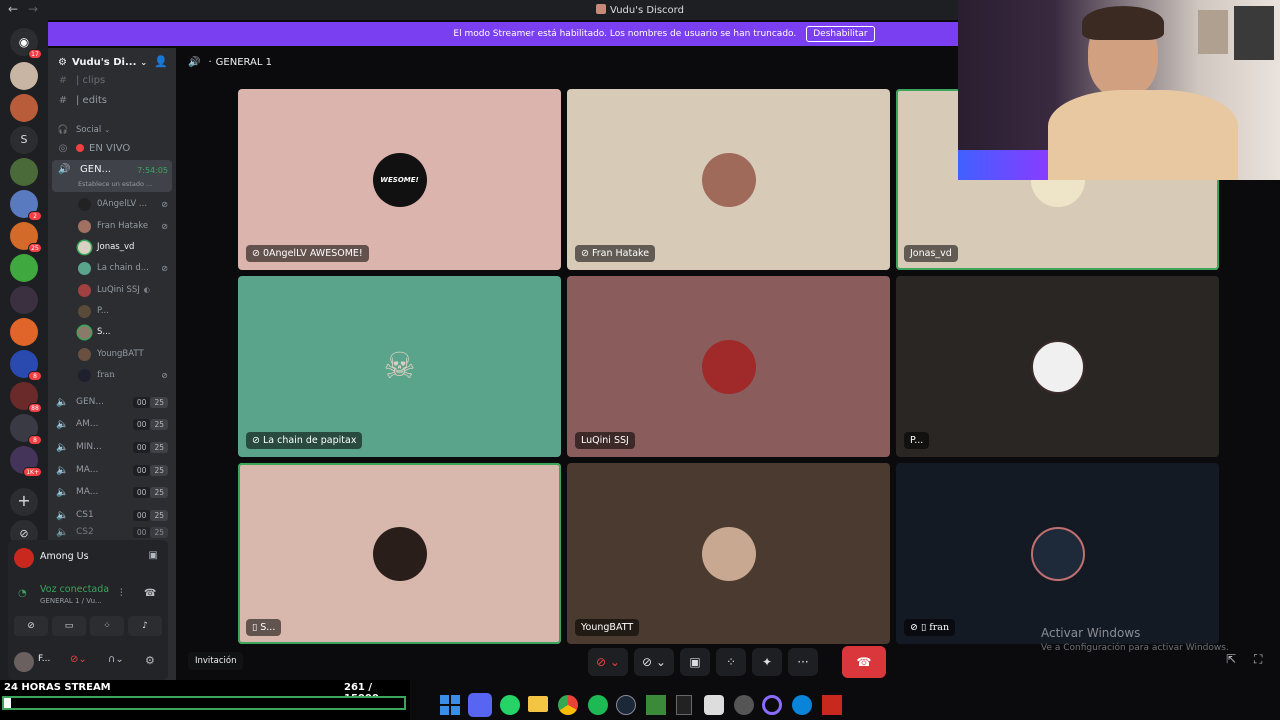  Describe the element at coordinates (145, 626) in the screenshot. I see `soundboard-icon: ♪` at that location.